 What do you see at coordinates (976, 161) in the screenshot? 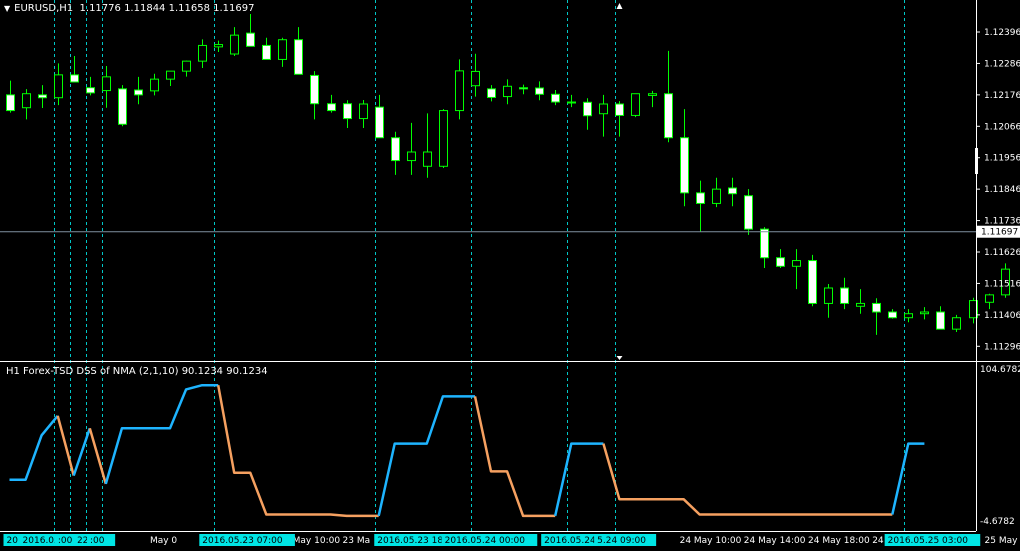
I see `chart-shift-handle` at bounding box center [976, 161].